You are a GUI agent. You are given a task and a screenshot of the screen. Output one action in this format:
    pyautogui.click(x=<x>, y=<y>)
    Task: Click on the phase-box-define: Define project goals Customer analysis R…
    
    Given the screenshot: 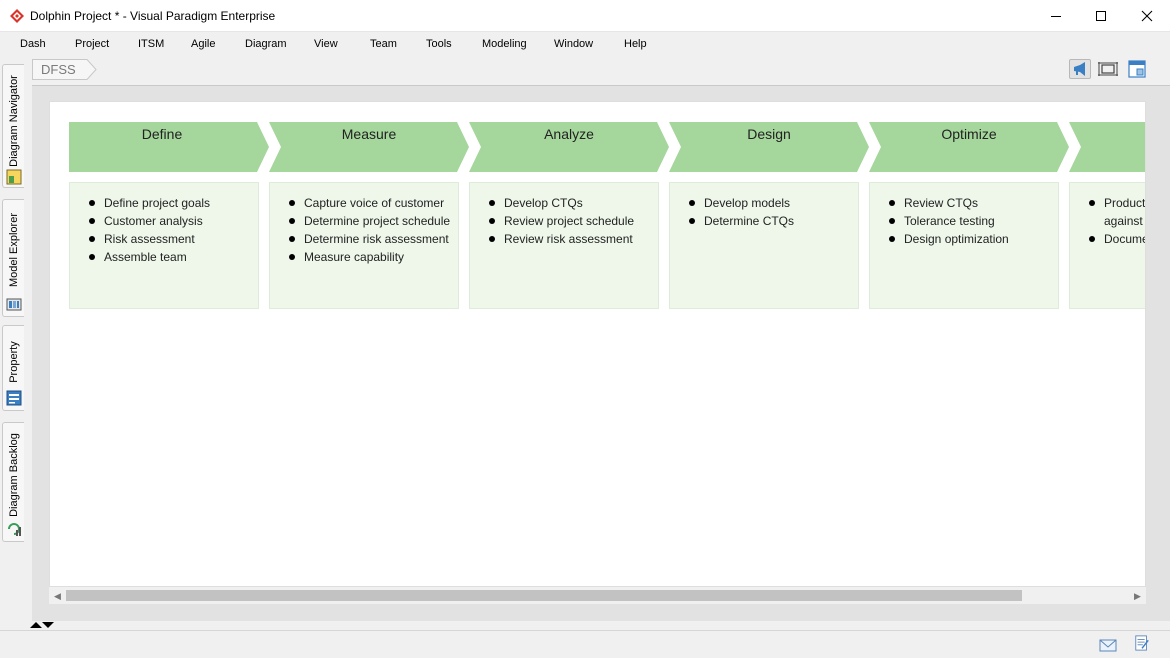 What is the action you would take?
    pyautogui.click(x=164, y=245)
    